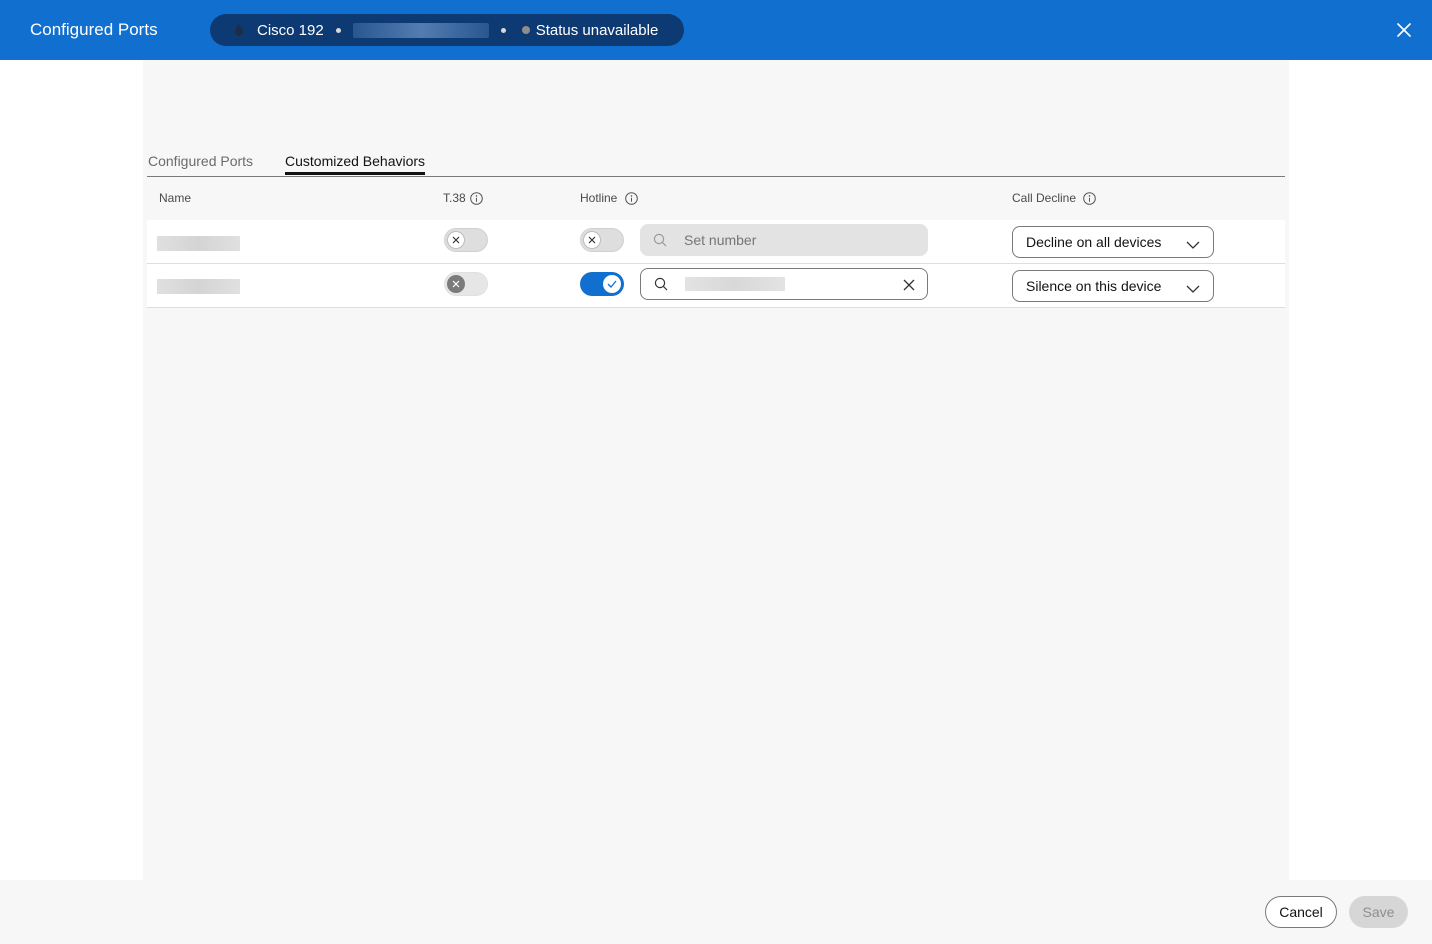 The height and width of the screenshot is (944, 1432). I want to click on column-label: T.38, so click(454, 198).